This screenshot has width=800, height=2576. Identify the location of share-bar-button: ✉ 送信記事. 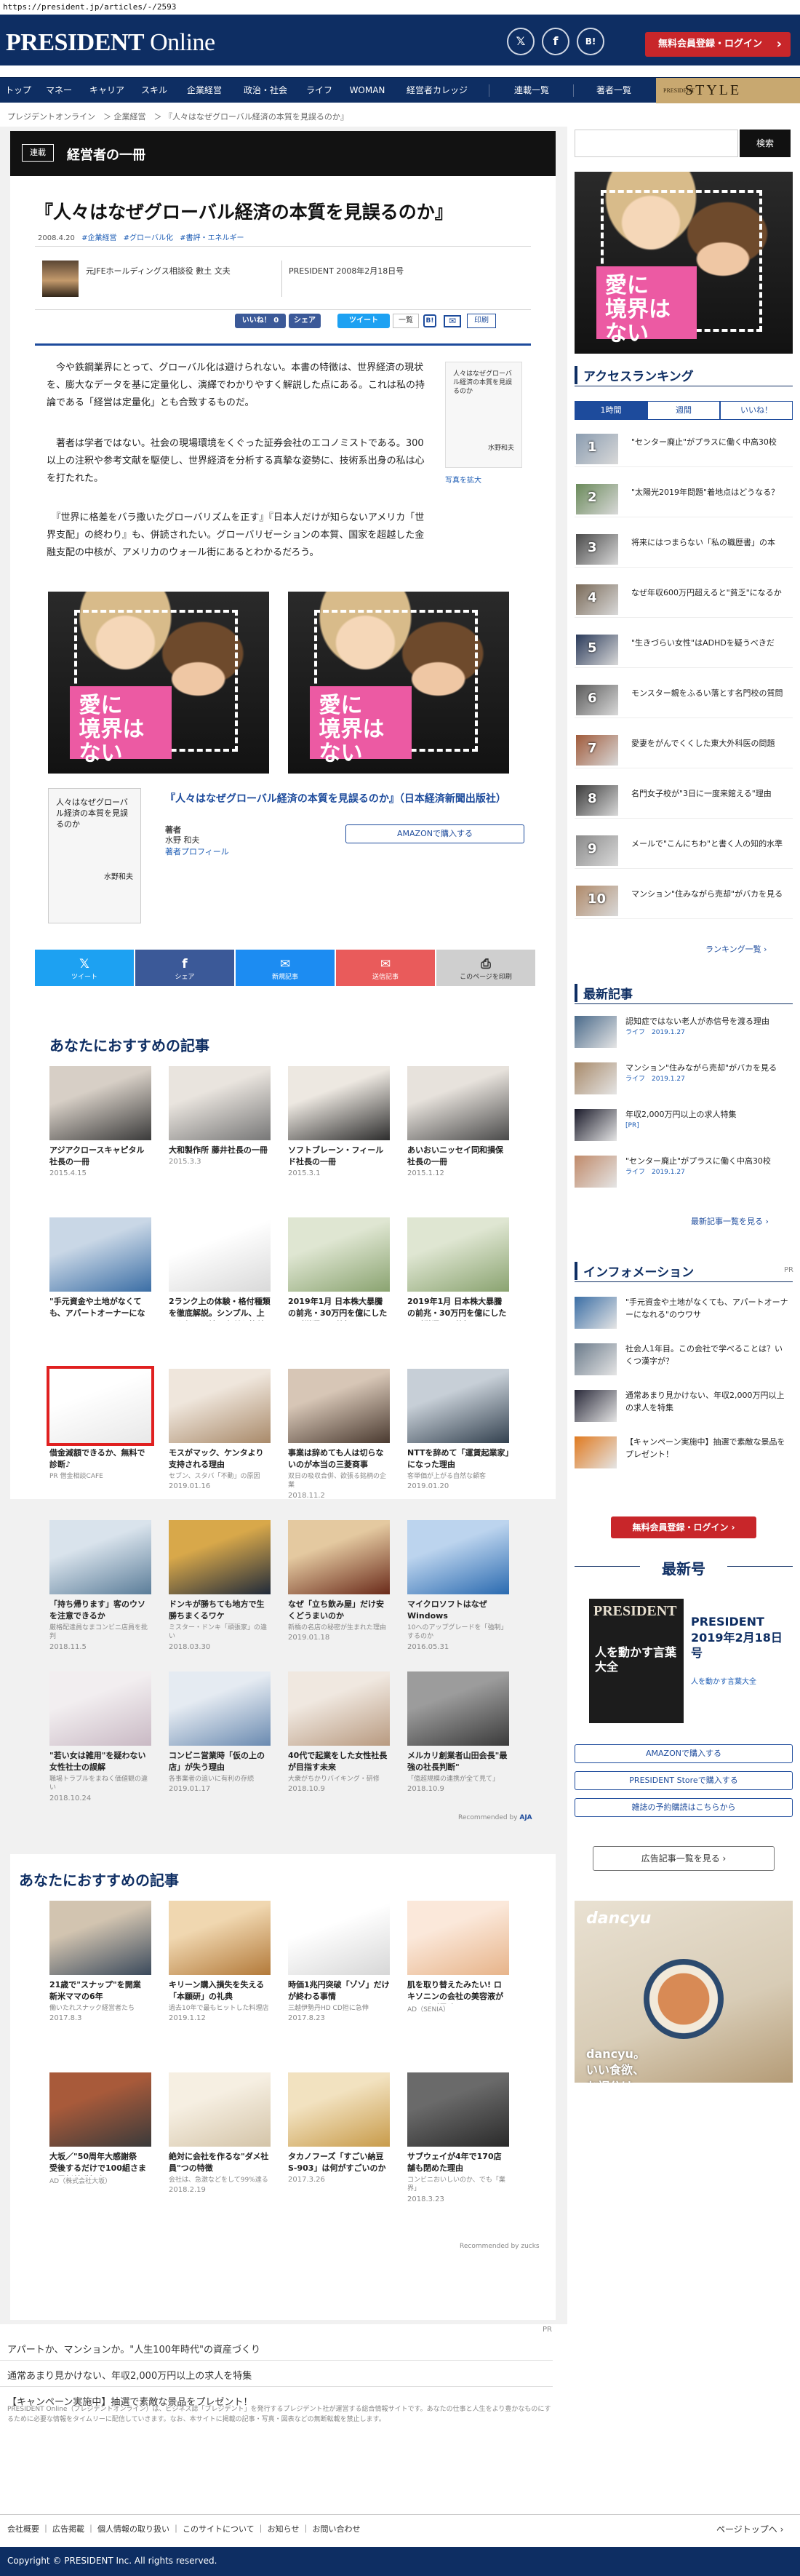
(385, 968).